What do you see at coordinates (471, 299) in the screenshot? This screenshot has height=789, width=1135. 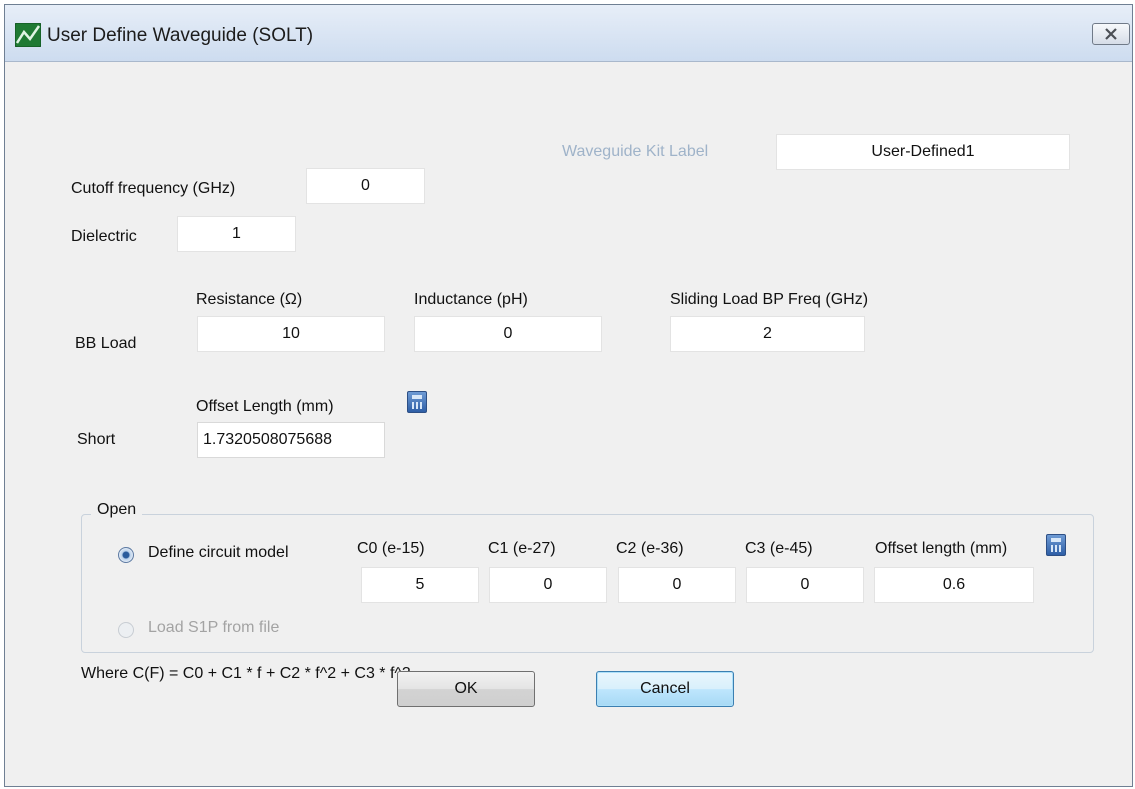 I see `inductance-label: Inductance (pH)` at bounding box center [471, 299].